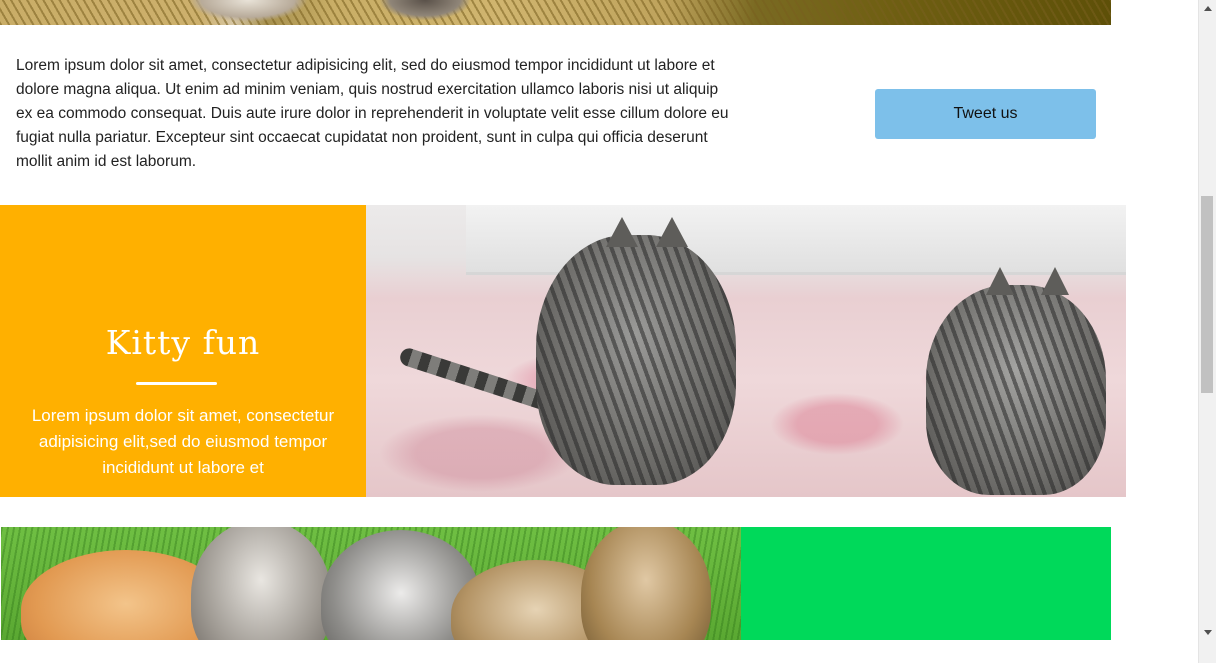 The image size is (1216, 663). What do you see at coordinates (1208, 632) in the screenshot?
I see `scroll-down-icon` at bounding box center [1208, 632].